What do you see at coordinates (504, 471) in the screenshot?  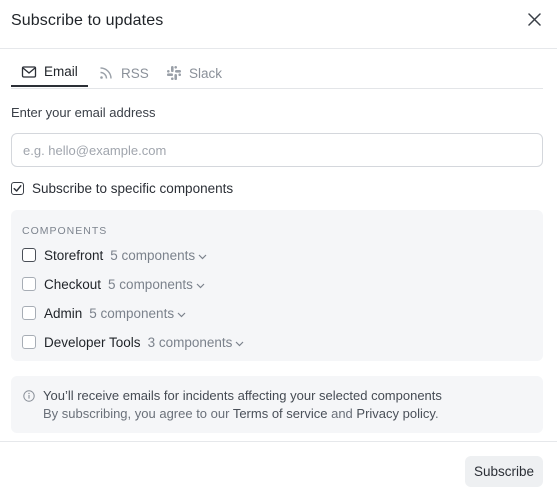 I see `subscribe-button: Subscribe` at bounding box center [504, 471].